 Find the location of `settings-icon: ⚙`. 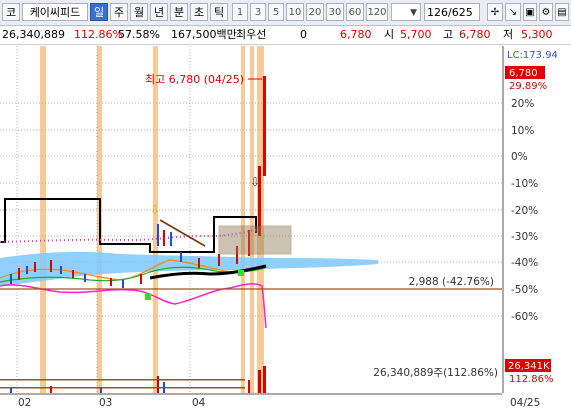

settings-icon: ⚙ is located at coordinates (546, 12).